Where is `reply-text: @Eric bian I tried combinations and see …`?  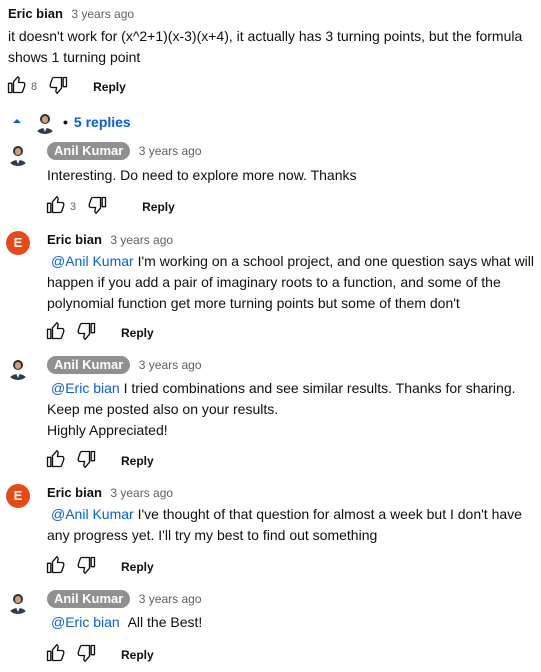 reply-text: @Eric bian I tried combinations and see … is located at coordinates (294, 409).